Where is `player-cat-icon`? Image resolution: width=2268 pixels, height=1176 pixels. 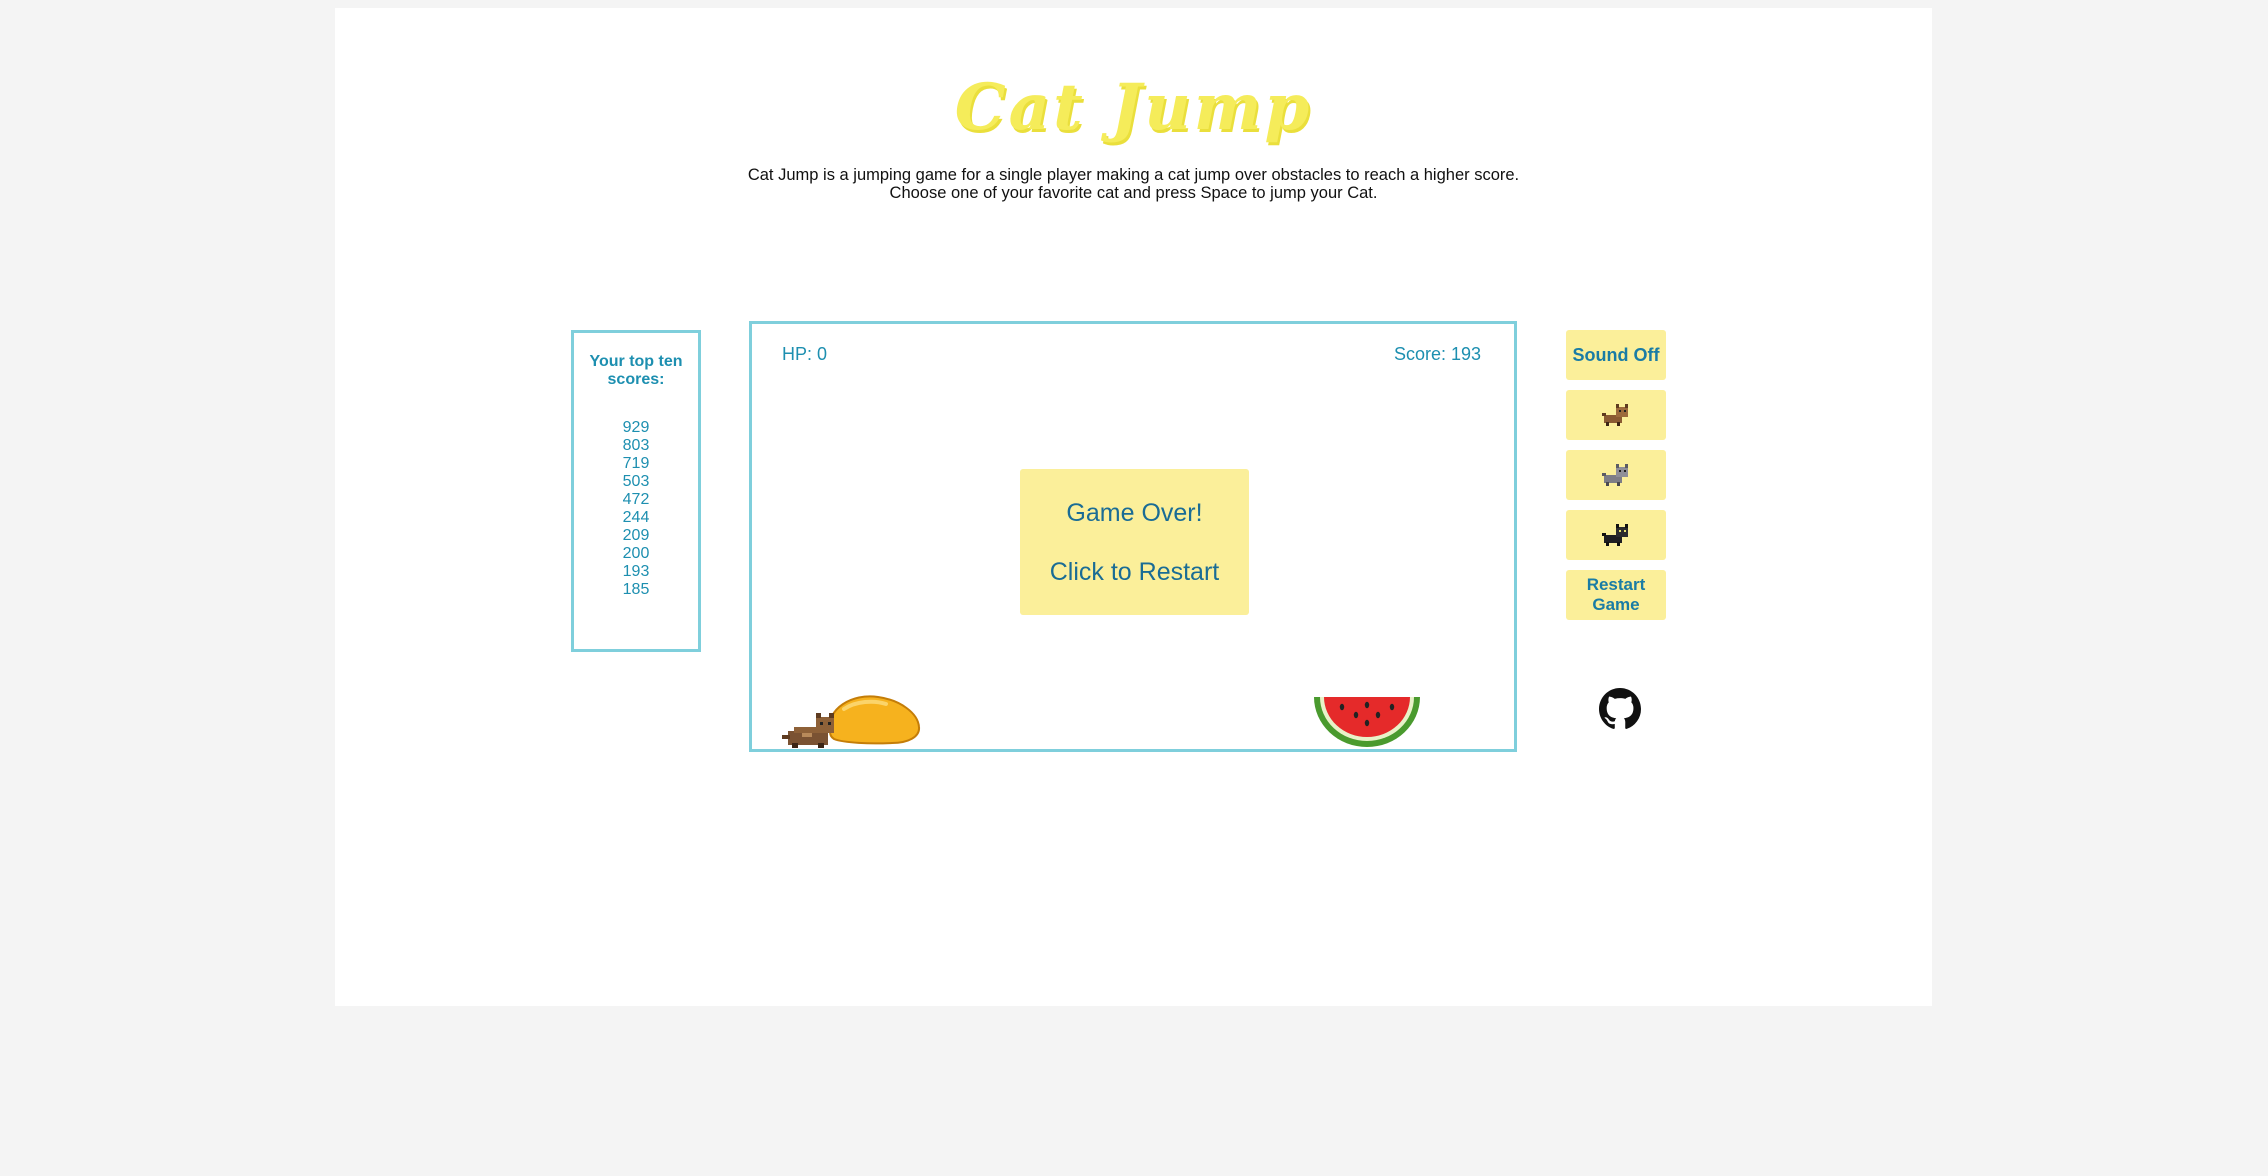
player-cat-icon is located at coordinates (808, 730).